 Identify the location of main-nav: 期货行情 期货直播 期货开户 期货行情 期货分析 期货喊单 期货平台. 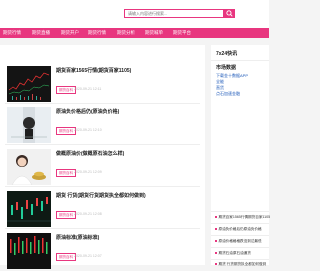
(134, 33).